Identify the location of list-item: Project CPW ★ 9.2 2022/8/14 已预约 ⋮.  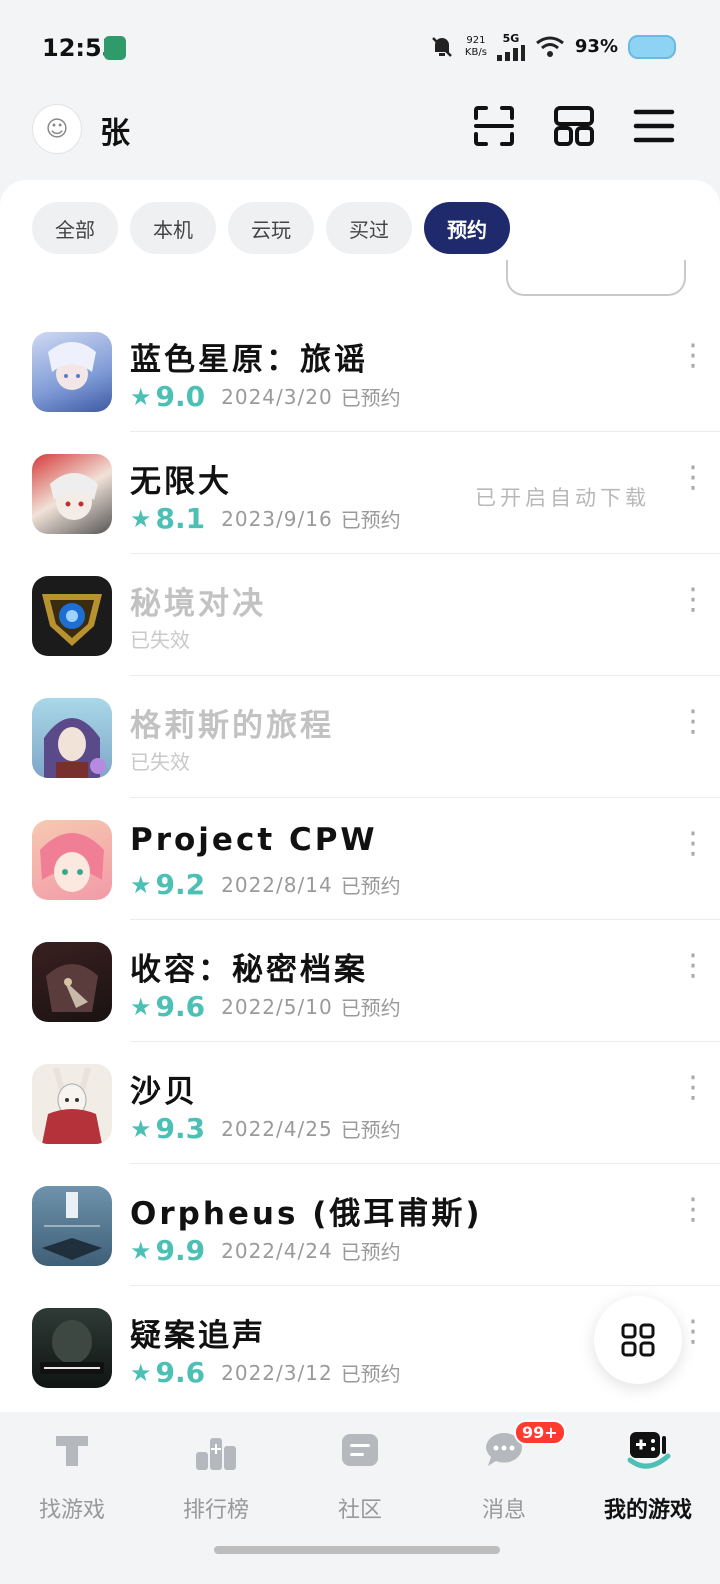
(360, 859).